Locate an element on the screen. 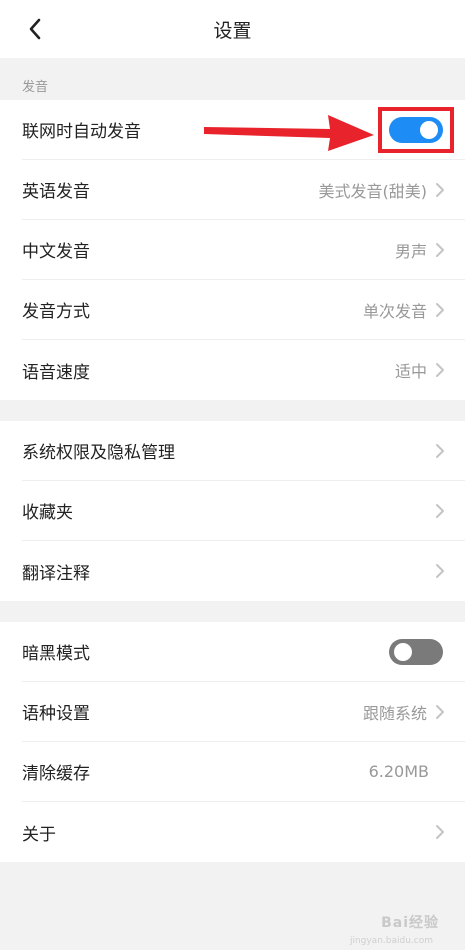  back-button is located at coordinates (35, 29).